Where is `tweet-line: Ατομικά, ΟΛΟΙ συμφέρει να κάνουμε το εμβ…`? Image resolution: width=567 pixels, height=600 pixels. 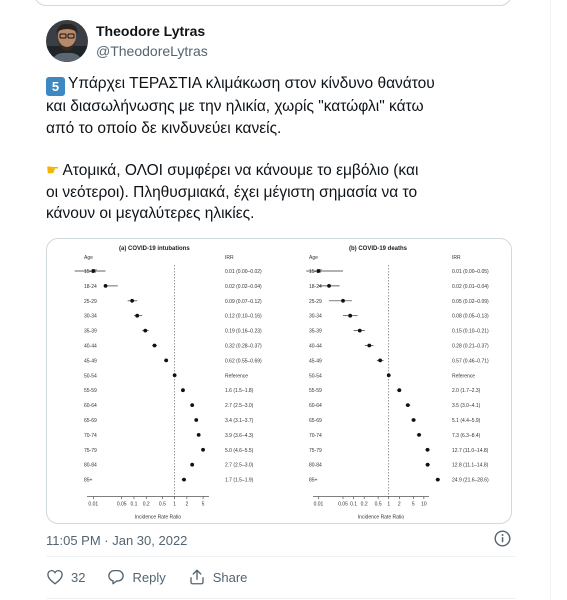 tweet-line: Ατομικά, ΟΛΟΙ συμφέρει να κάνουμε το εμβ… is located at coordinates (240, 170).